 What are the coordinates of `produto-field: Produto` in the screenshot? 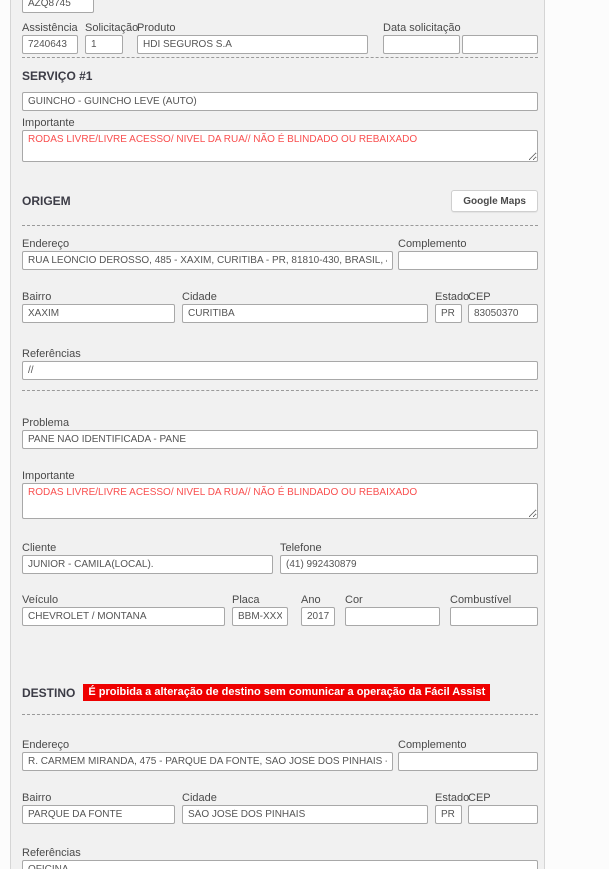 It's located at (252, 38).